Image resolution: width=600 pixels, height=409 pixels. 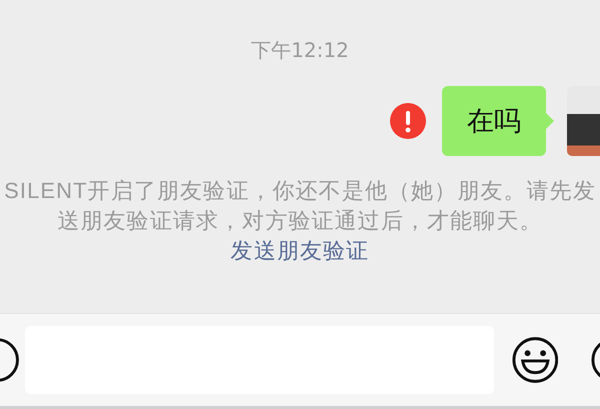 I want to click on avatar-photo-placeholder, so click(x=583, y=121).